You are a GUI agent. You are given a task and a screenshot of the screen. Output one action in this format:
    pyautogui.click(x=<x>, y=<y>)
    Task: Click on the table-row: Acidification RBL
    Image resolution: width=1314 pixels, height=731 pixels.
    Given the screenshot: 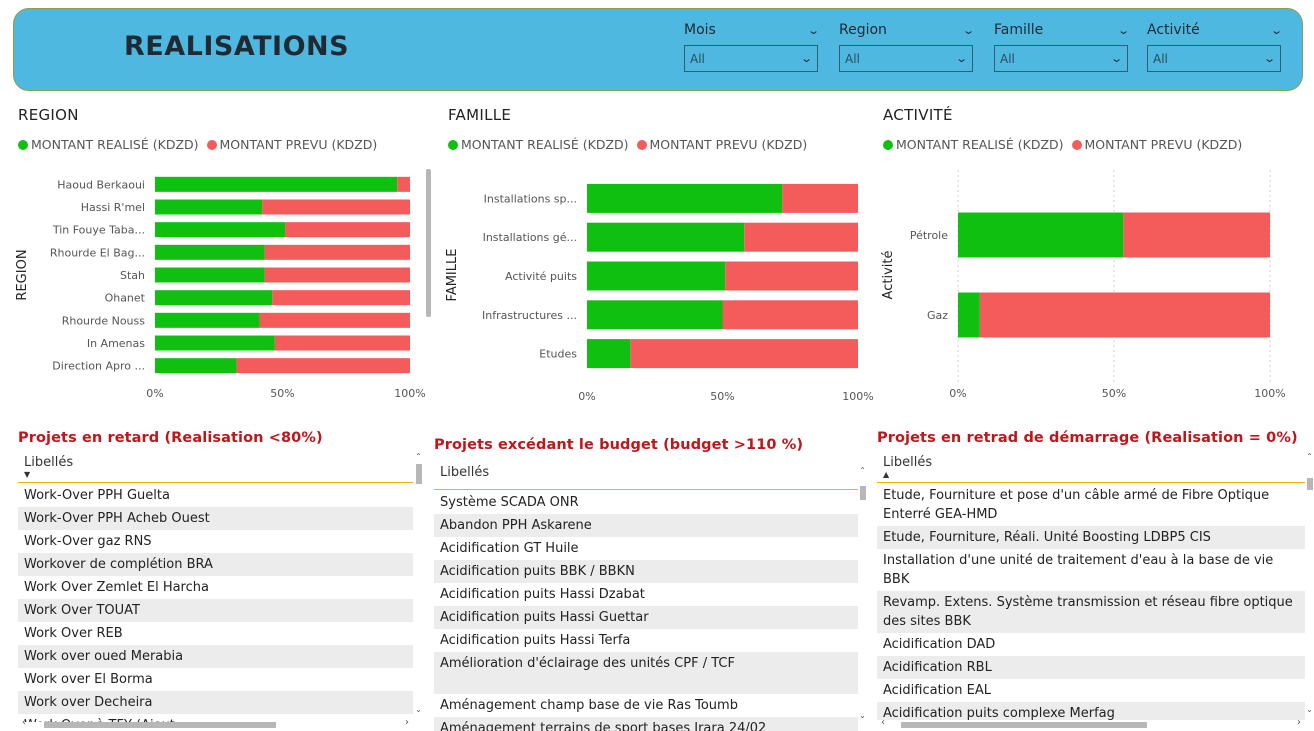 What is the action you would take?
    pyautogui.click(x=1091, y=667)
    